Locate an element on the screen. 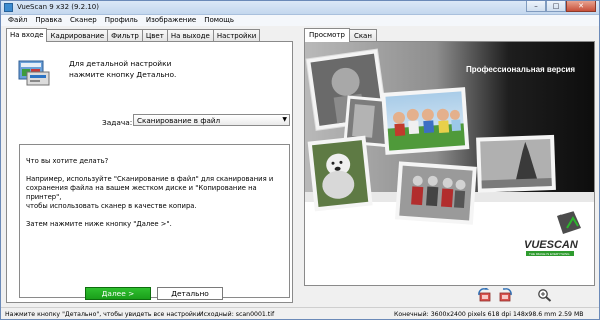 The width and height of the screenshot is (600, 320). menu-profile: Профиль is located at coordinates (121, 20).